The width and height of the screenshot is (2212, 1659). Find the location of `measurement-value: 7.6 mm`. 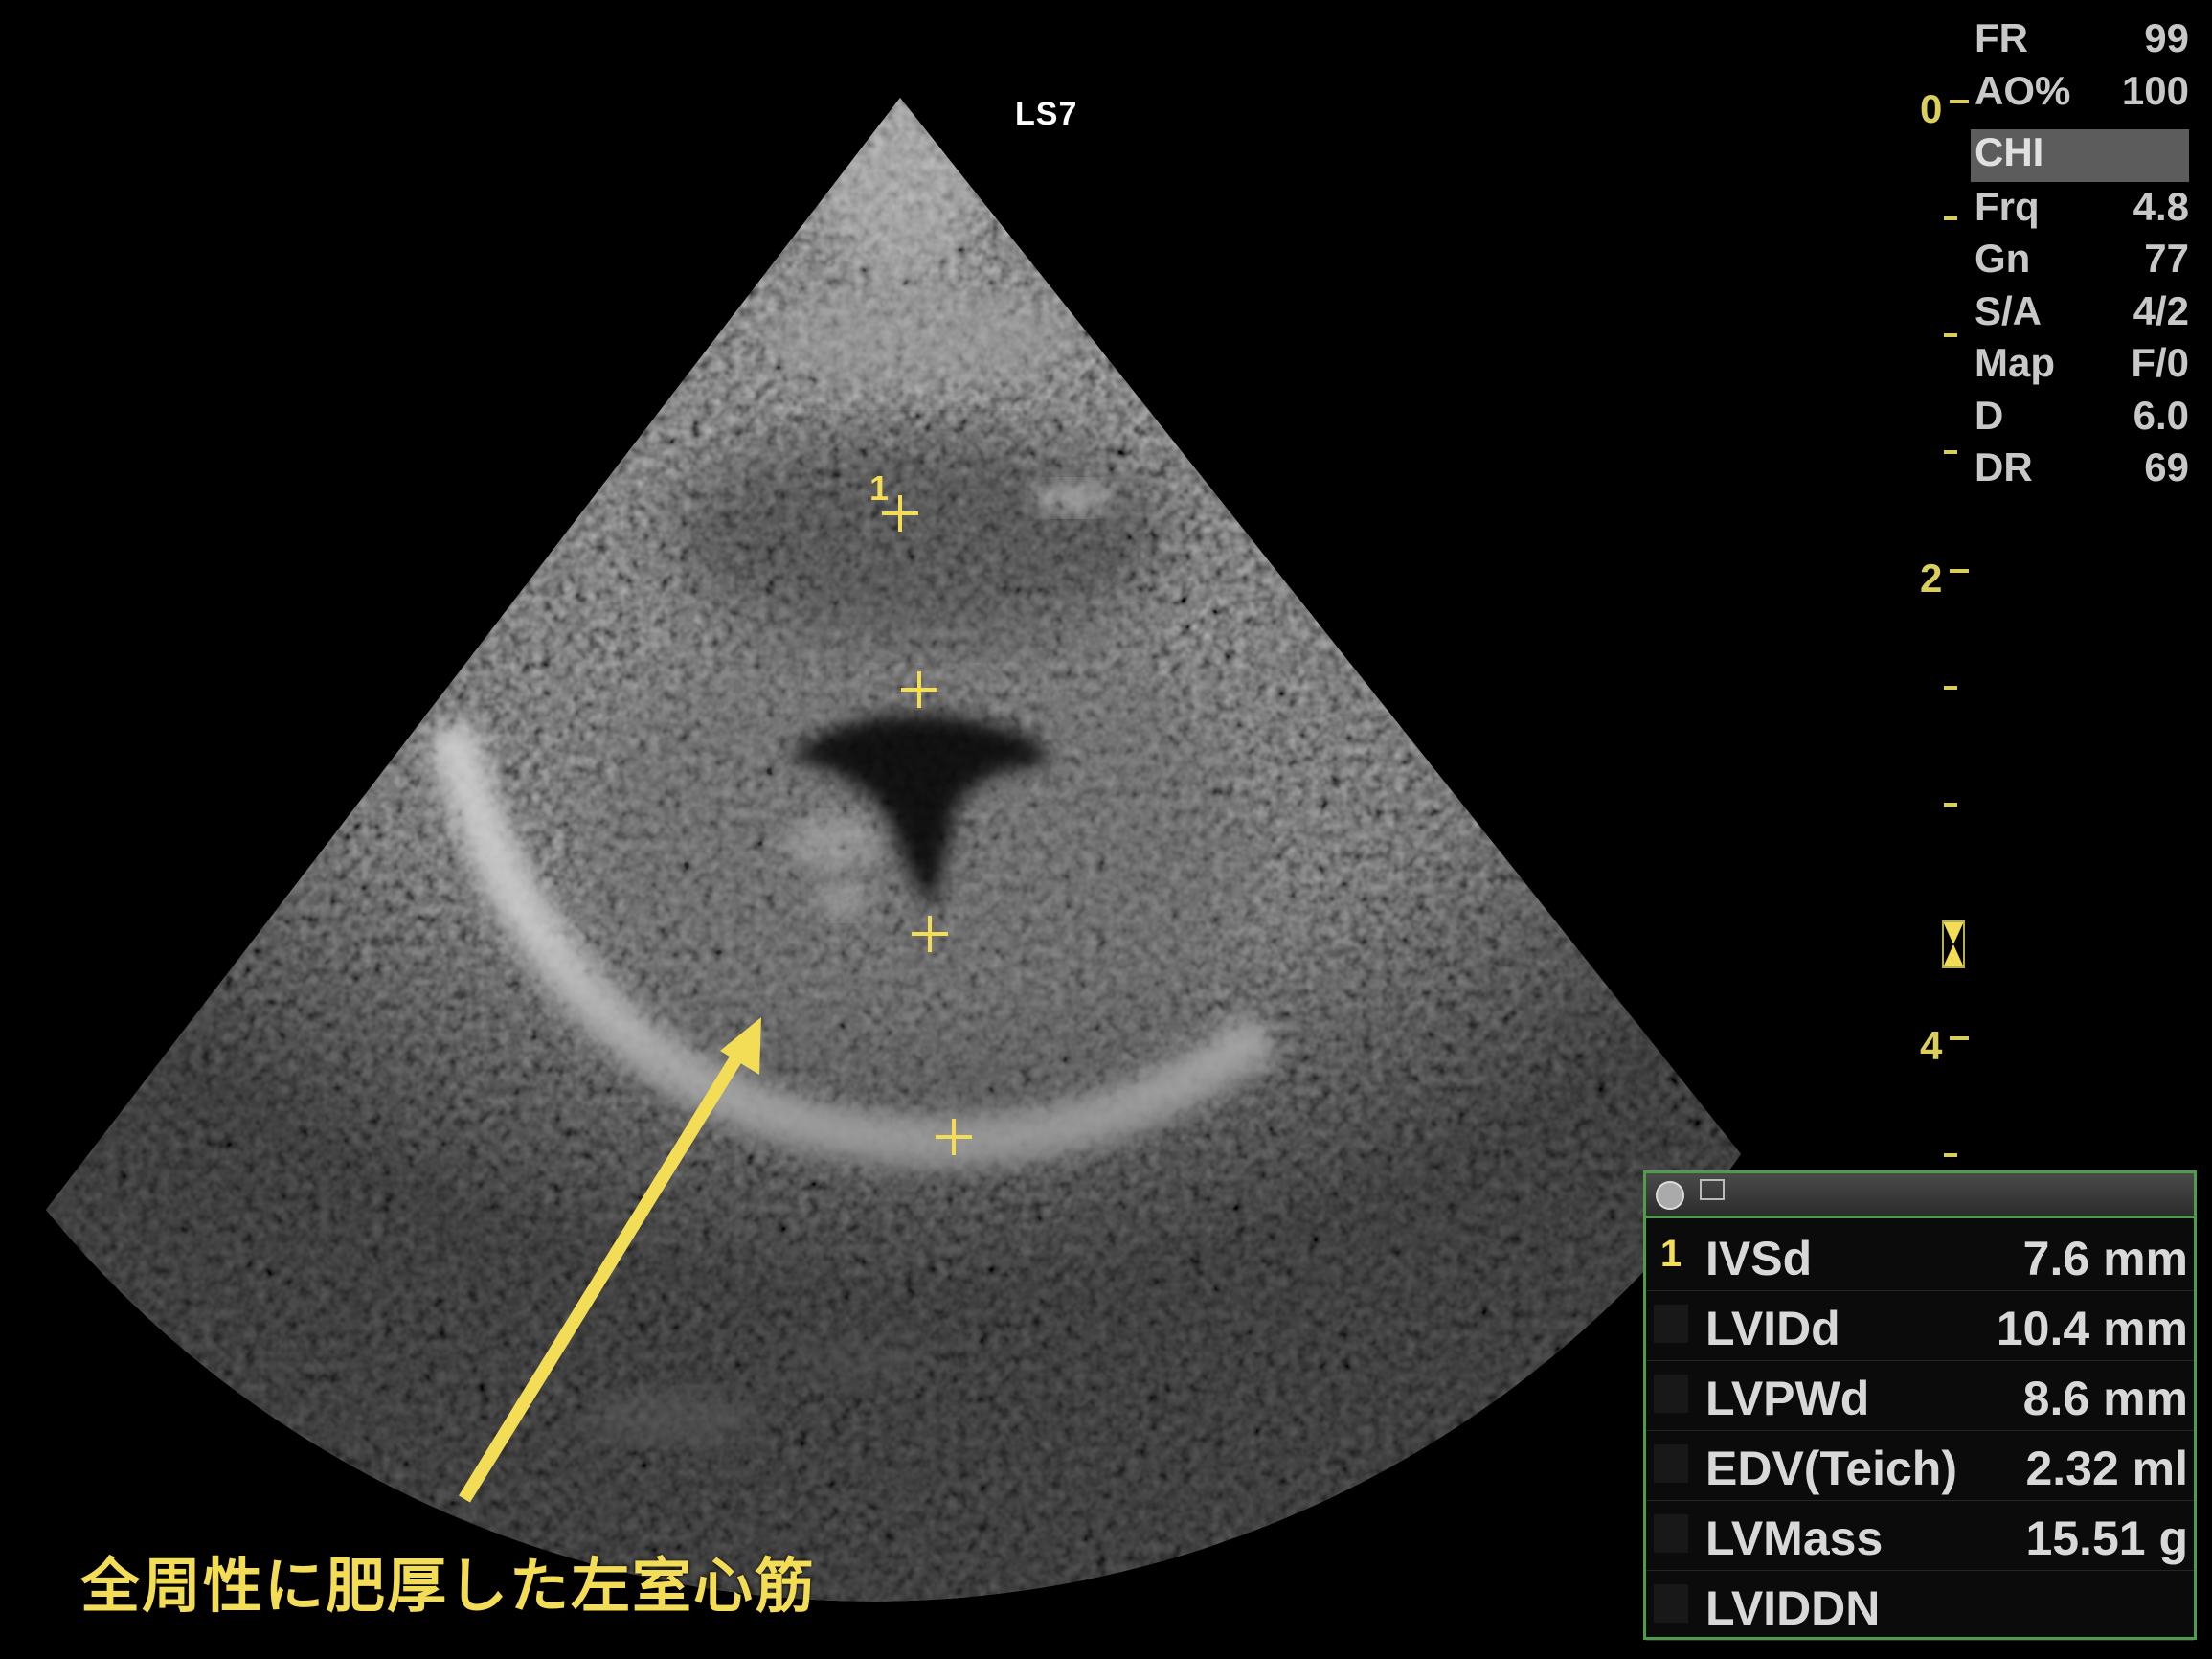

measurement-value: 7.6 mm is located at coordinates (2105, 1258).